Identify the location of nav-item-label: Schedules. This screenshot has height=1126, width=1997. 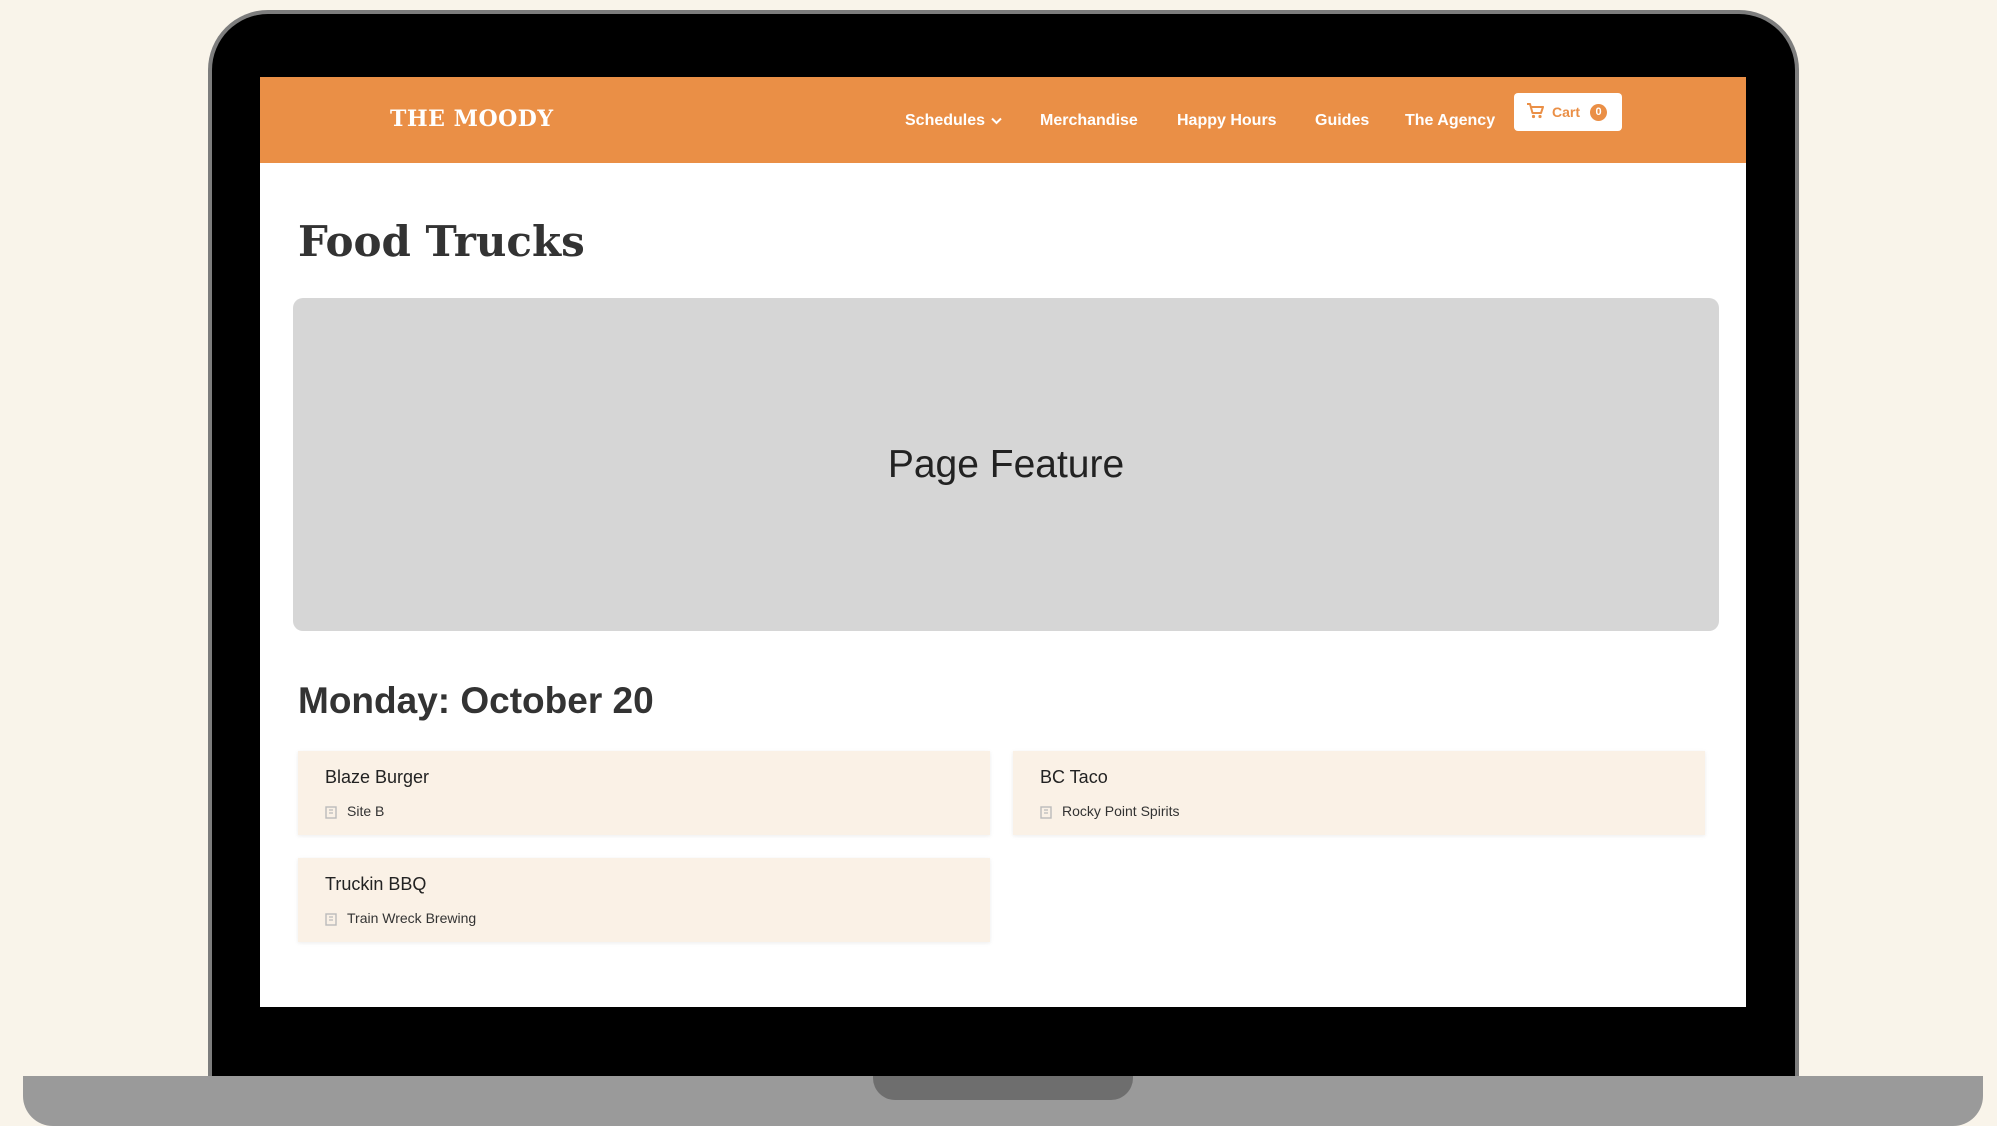
(945, 120).